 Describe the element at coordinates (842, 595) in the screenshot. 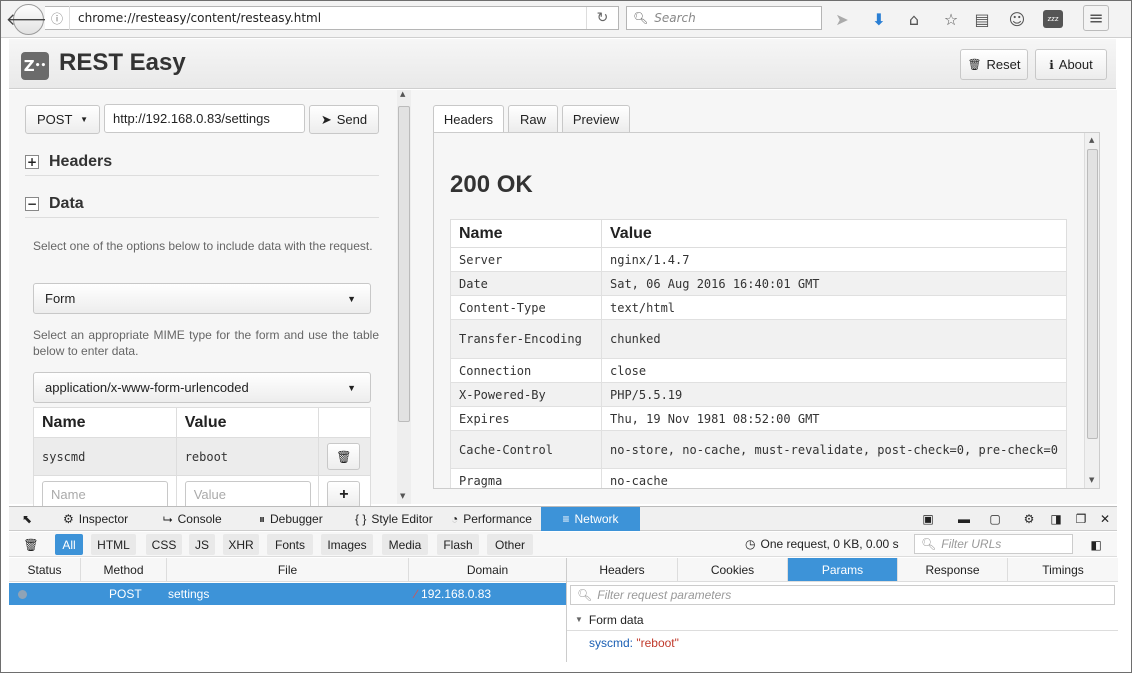

I see `filter-params-input: 🔍︎ Filter request parameters` at that location.